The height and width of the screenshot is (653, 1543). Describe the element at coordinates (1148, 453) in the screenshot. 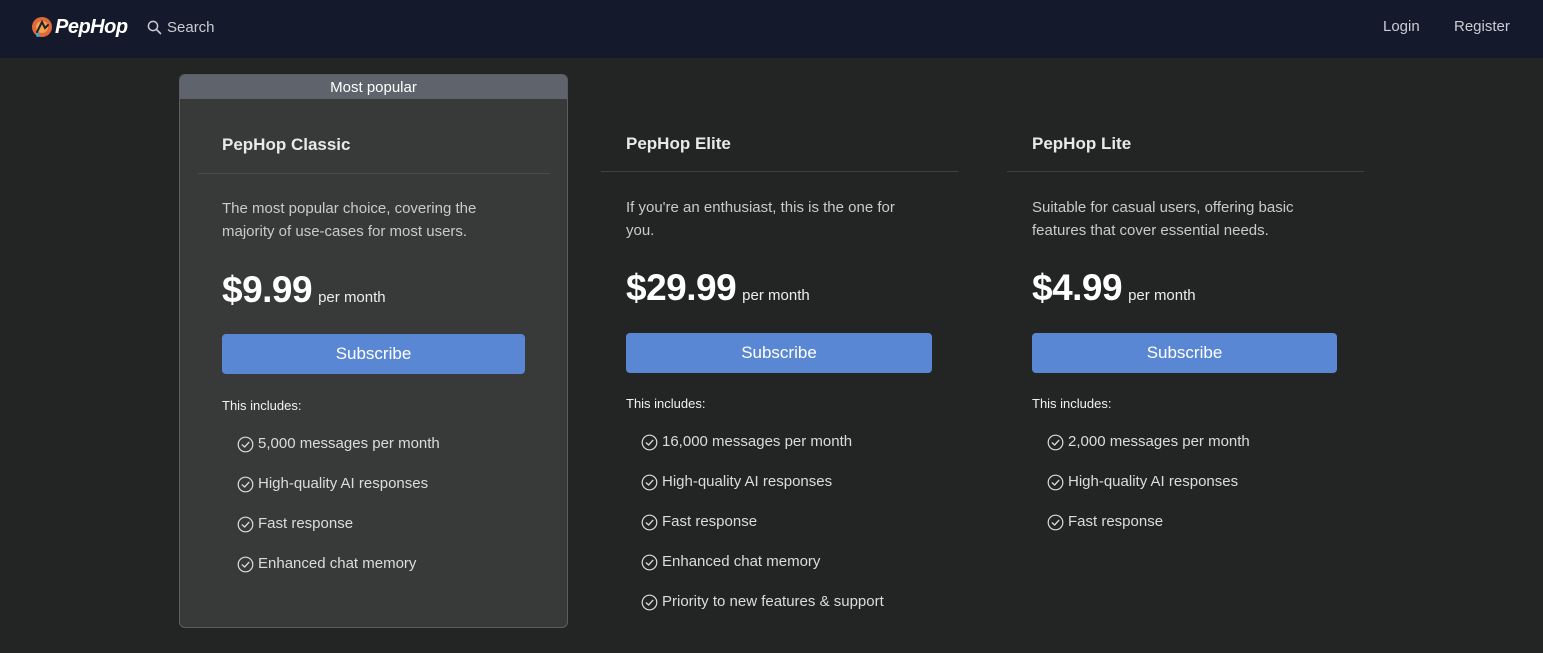

I see `list-item: 2,000 messages per month` at that location.